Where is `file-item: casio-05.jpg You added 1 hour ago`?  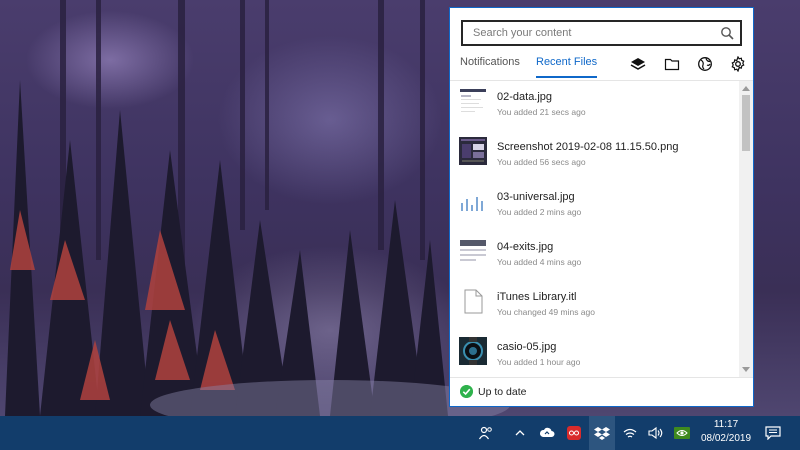 file-item: casio-05.jpg You added 1 hour ago is located at coordinates (594, 354).